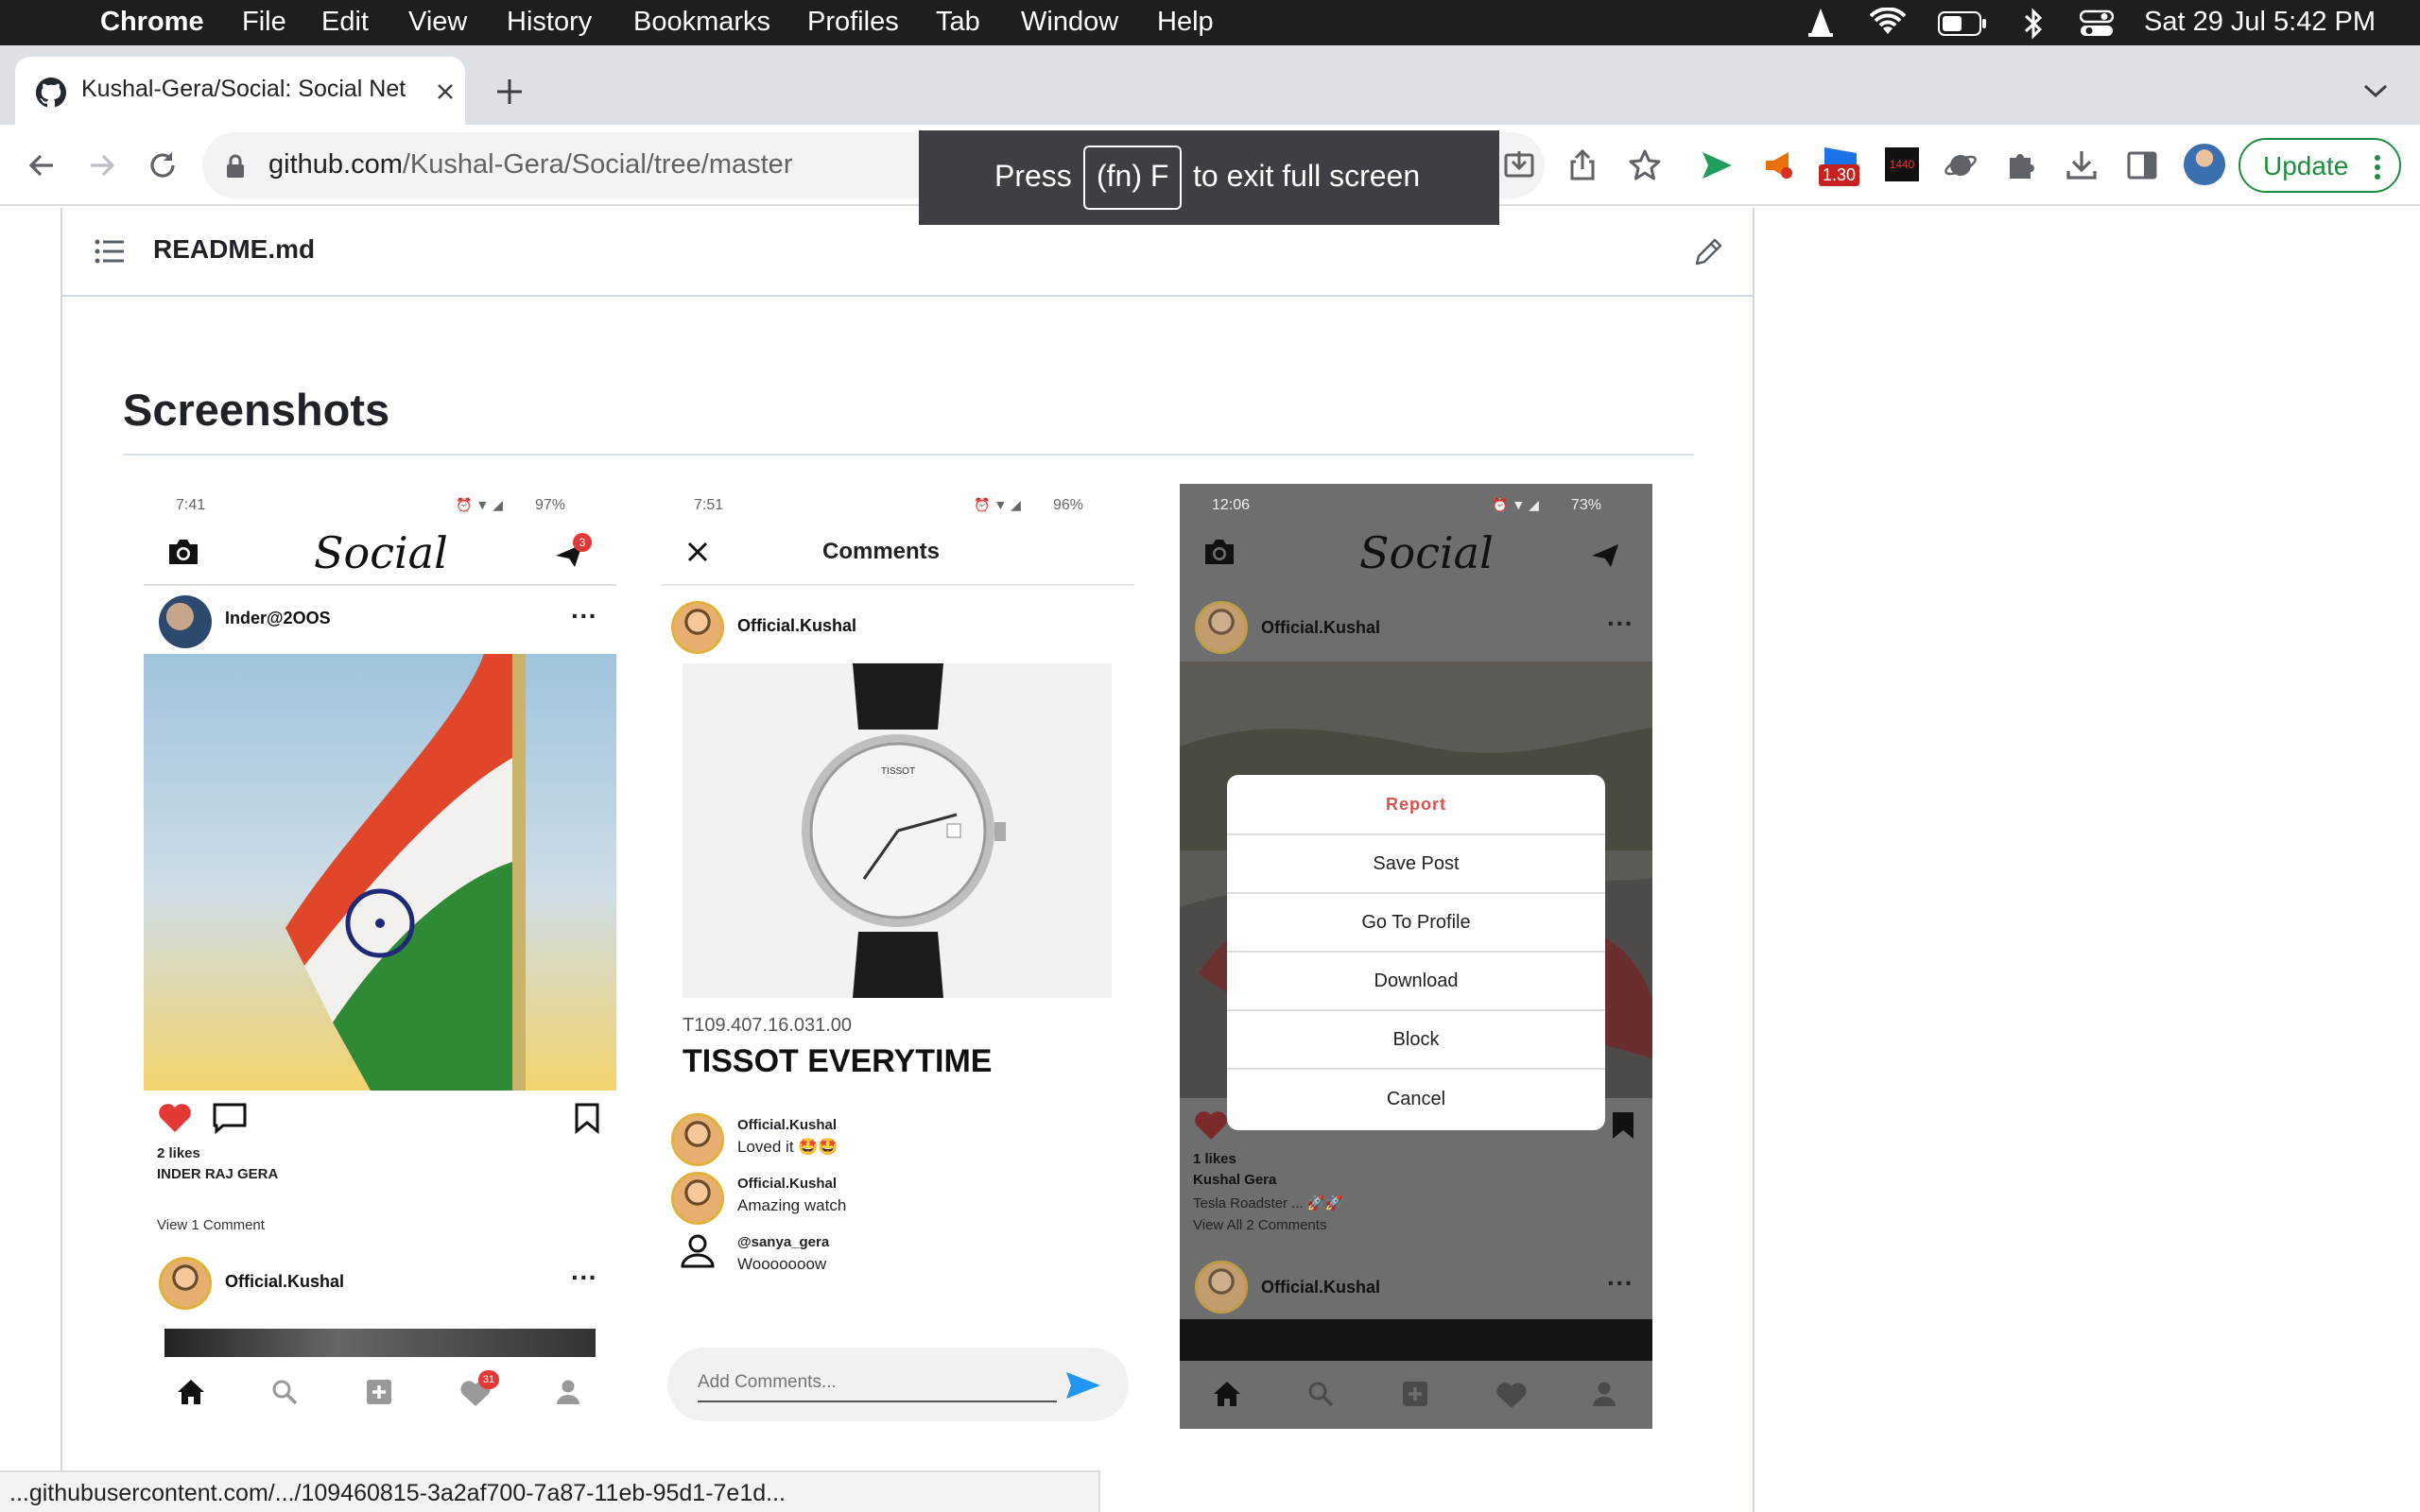  Describe the element at coordinates (1268, 1203) in the screenshot. I see `post-caption: Tesla Roadster ... 🚀🚀` at that location.